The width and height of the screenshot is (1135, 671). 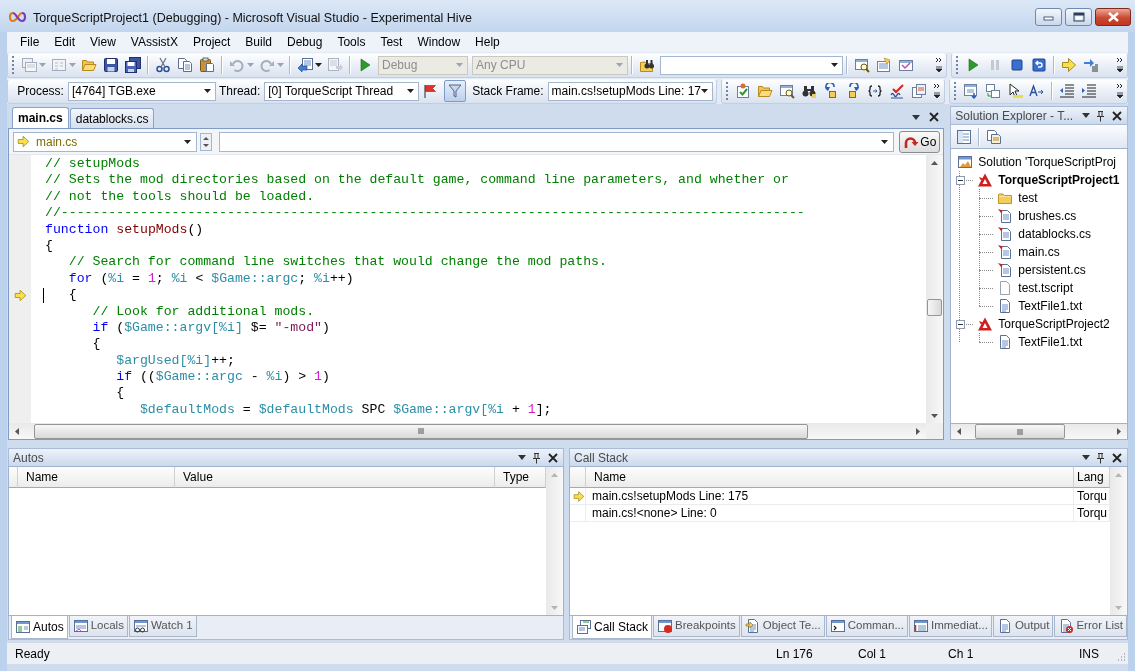 I want to click on menu-item: Build, so click(x=258, y=42).